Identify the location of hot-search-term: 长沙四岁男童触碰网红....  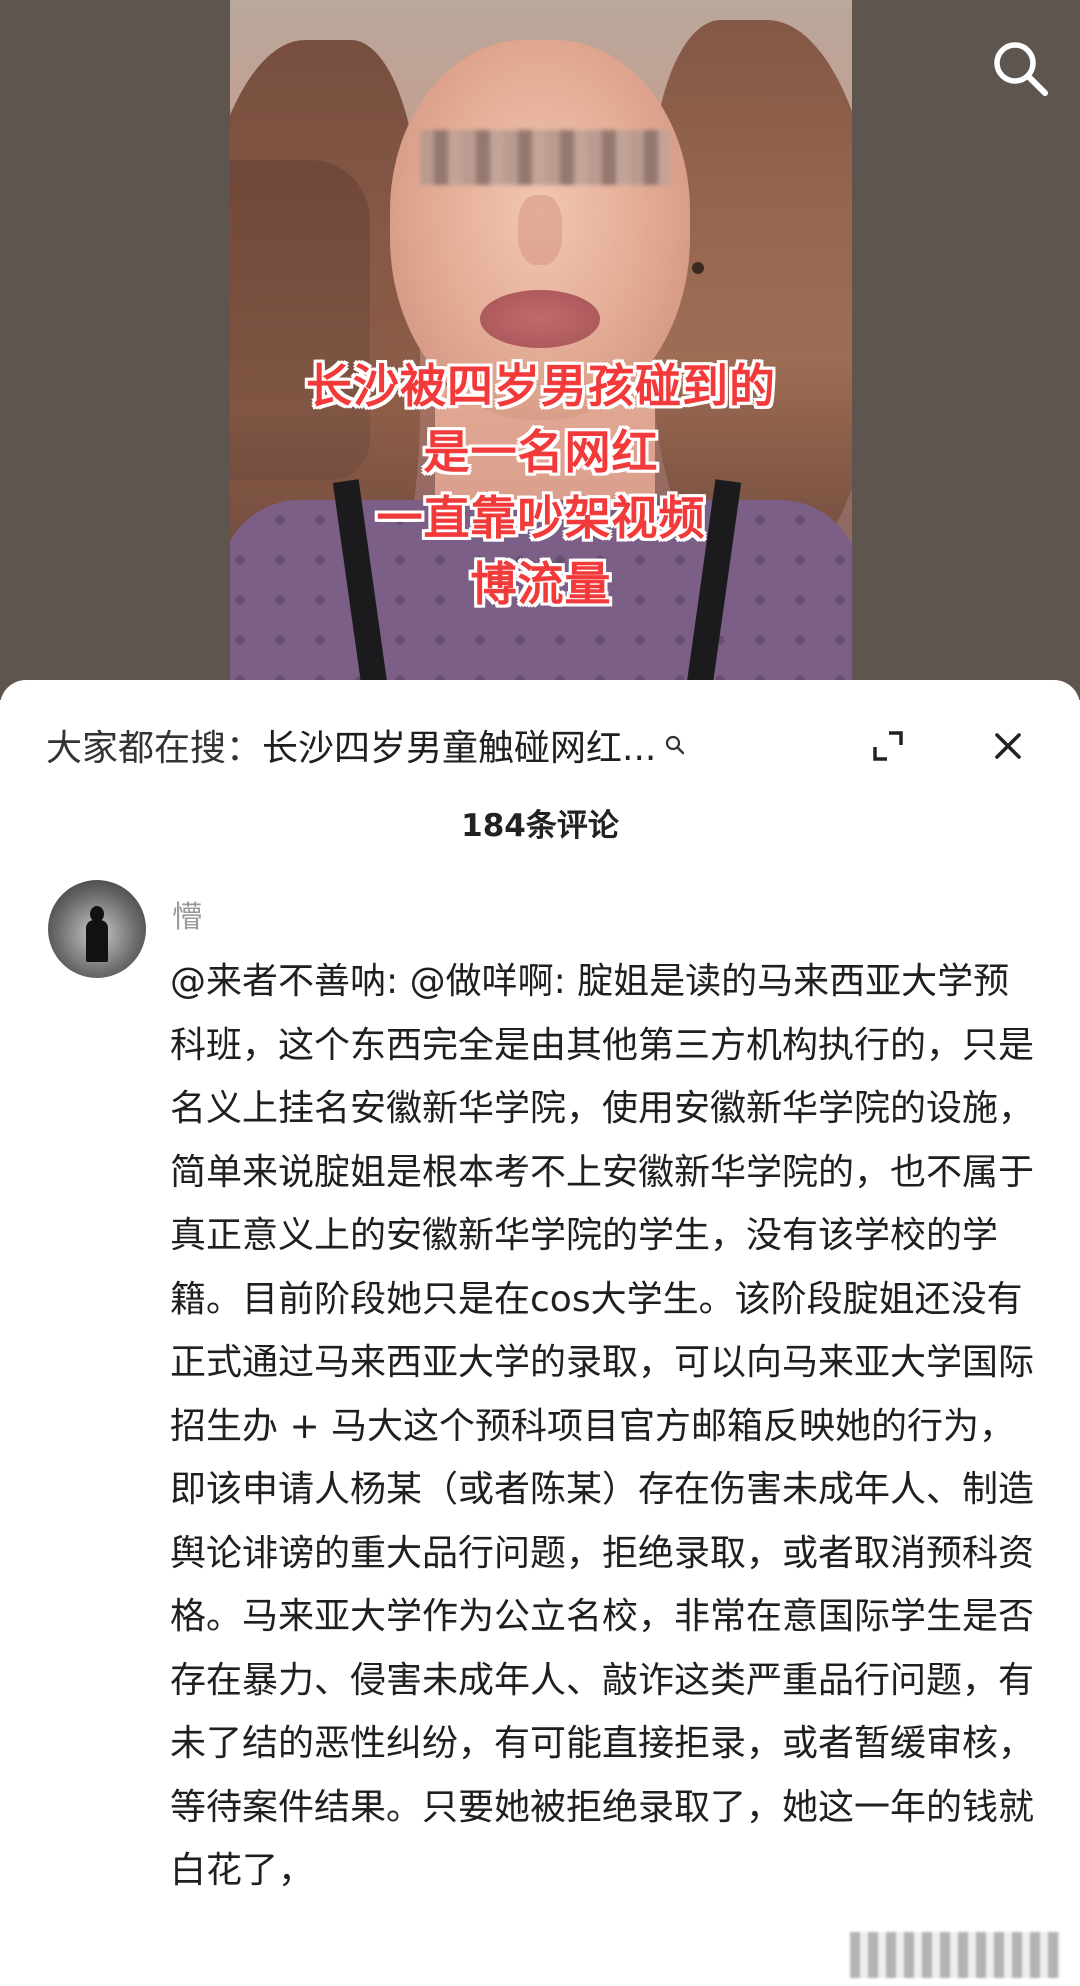
(459, 748).